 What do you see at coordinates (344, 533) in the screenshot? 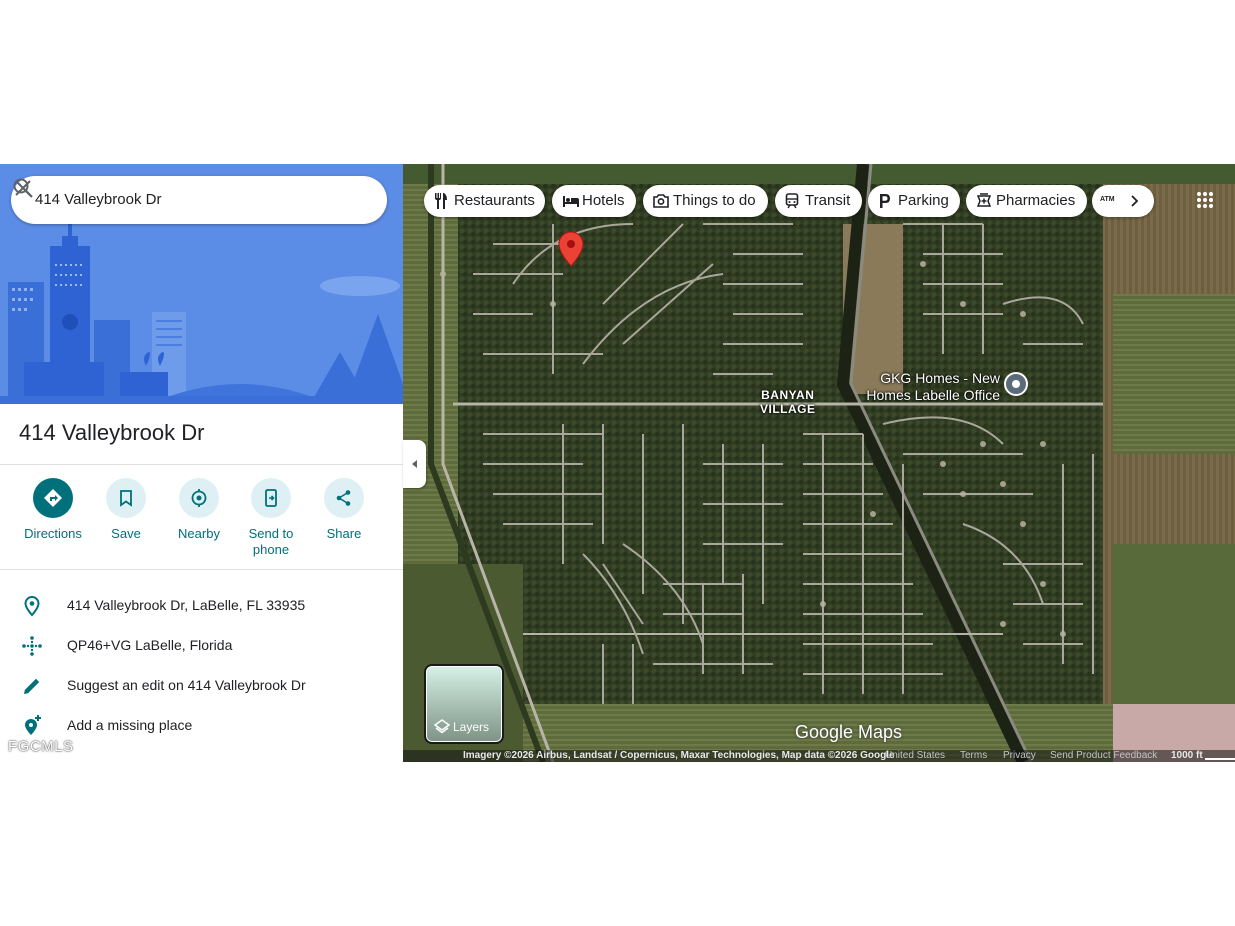
I see `share-label: Share` at bounding box center [344, 533].